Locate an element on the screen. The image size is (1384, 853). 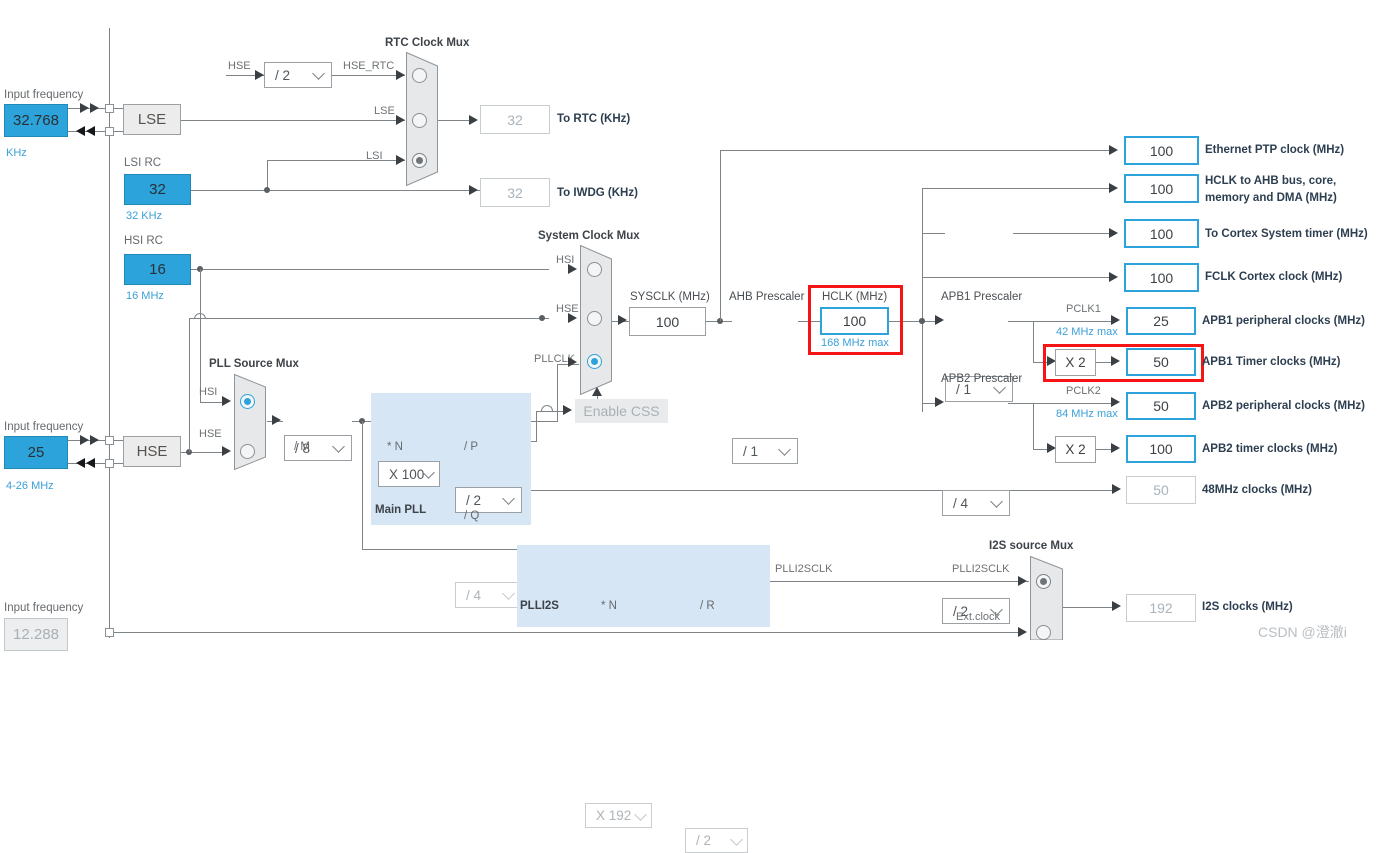
hse-oscillator-box: HSE is located at coordinates (152, 451).